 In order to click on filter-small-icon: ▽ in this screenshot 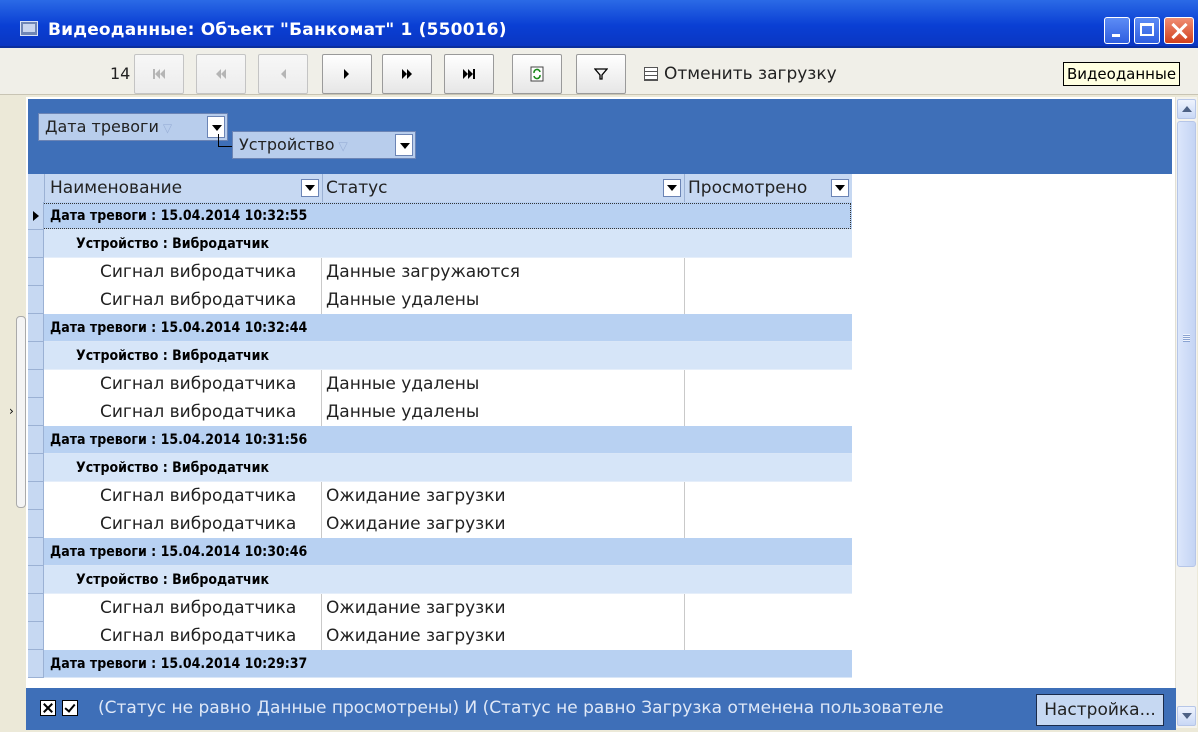, I will do `click(167, 128)`.